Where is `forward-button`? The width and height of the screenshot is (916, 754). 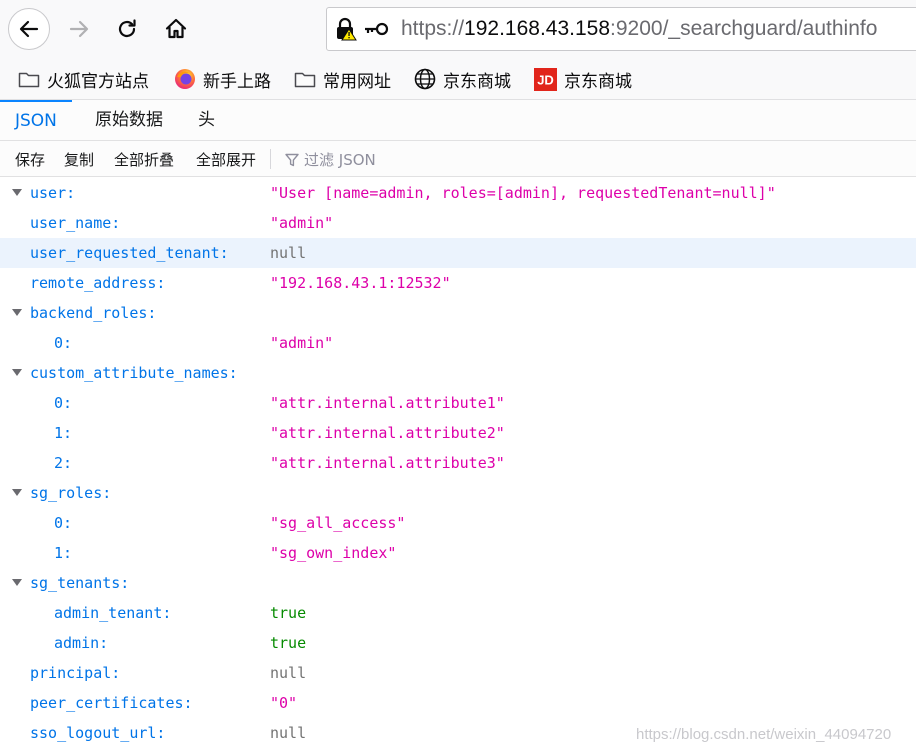 forward-button is located at coordinates (79, 29).